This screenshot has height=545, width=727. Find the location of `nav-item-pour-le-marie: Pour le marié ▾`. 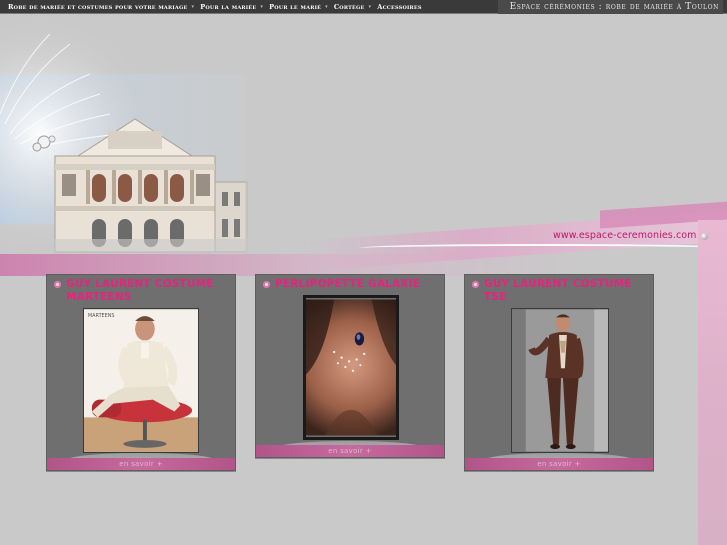

nav-item-pour-le-marie: Pour le marié ▾ is located at coordinates (298, 7).